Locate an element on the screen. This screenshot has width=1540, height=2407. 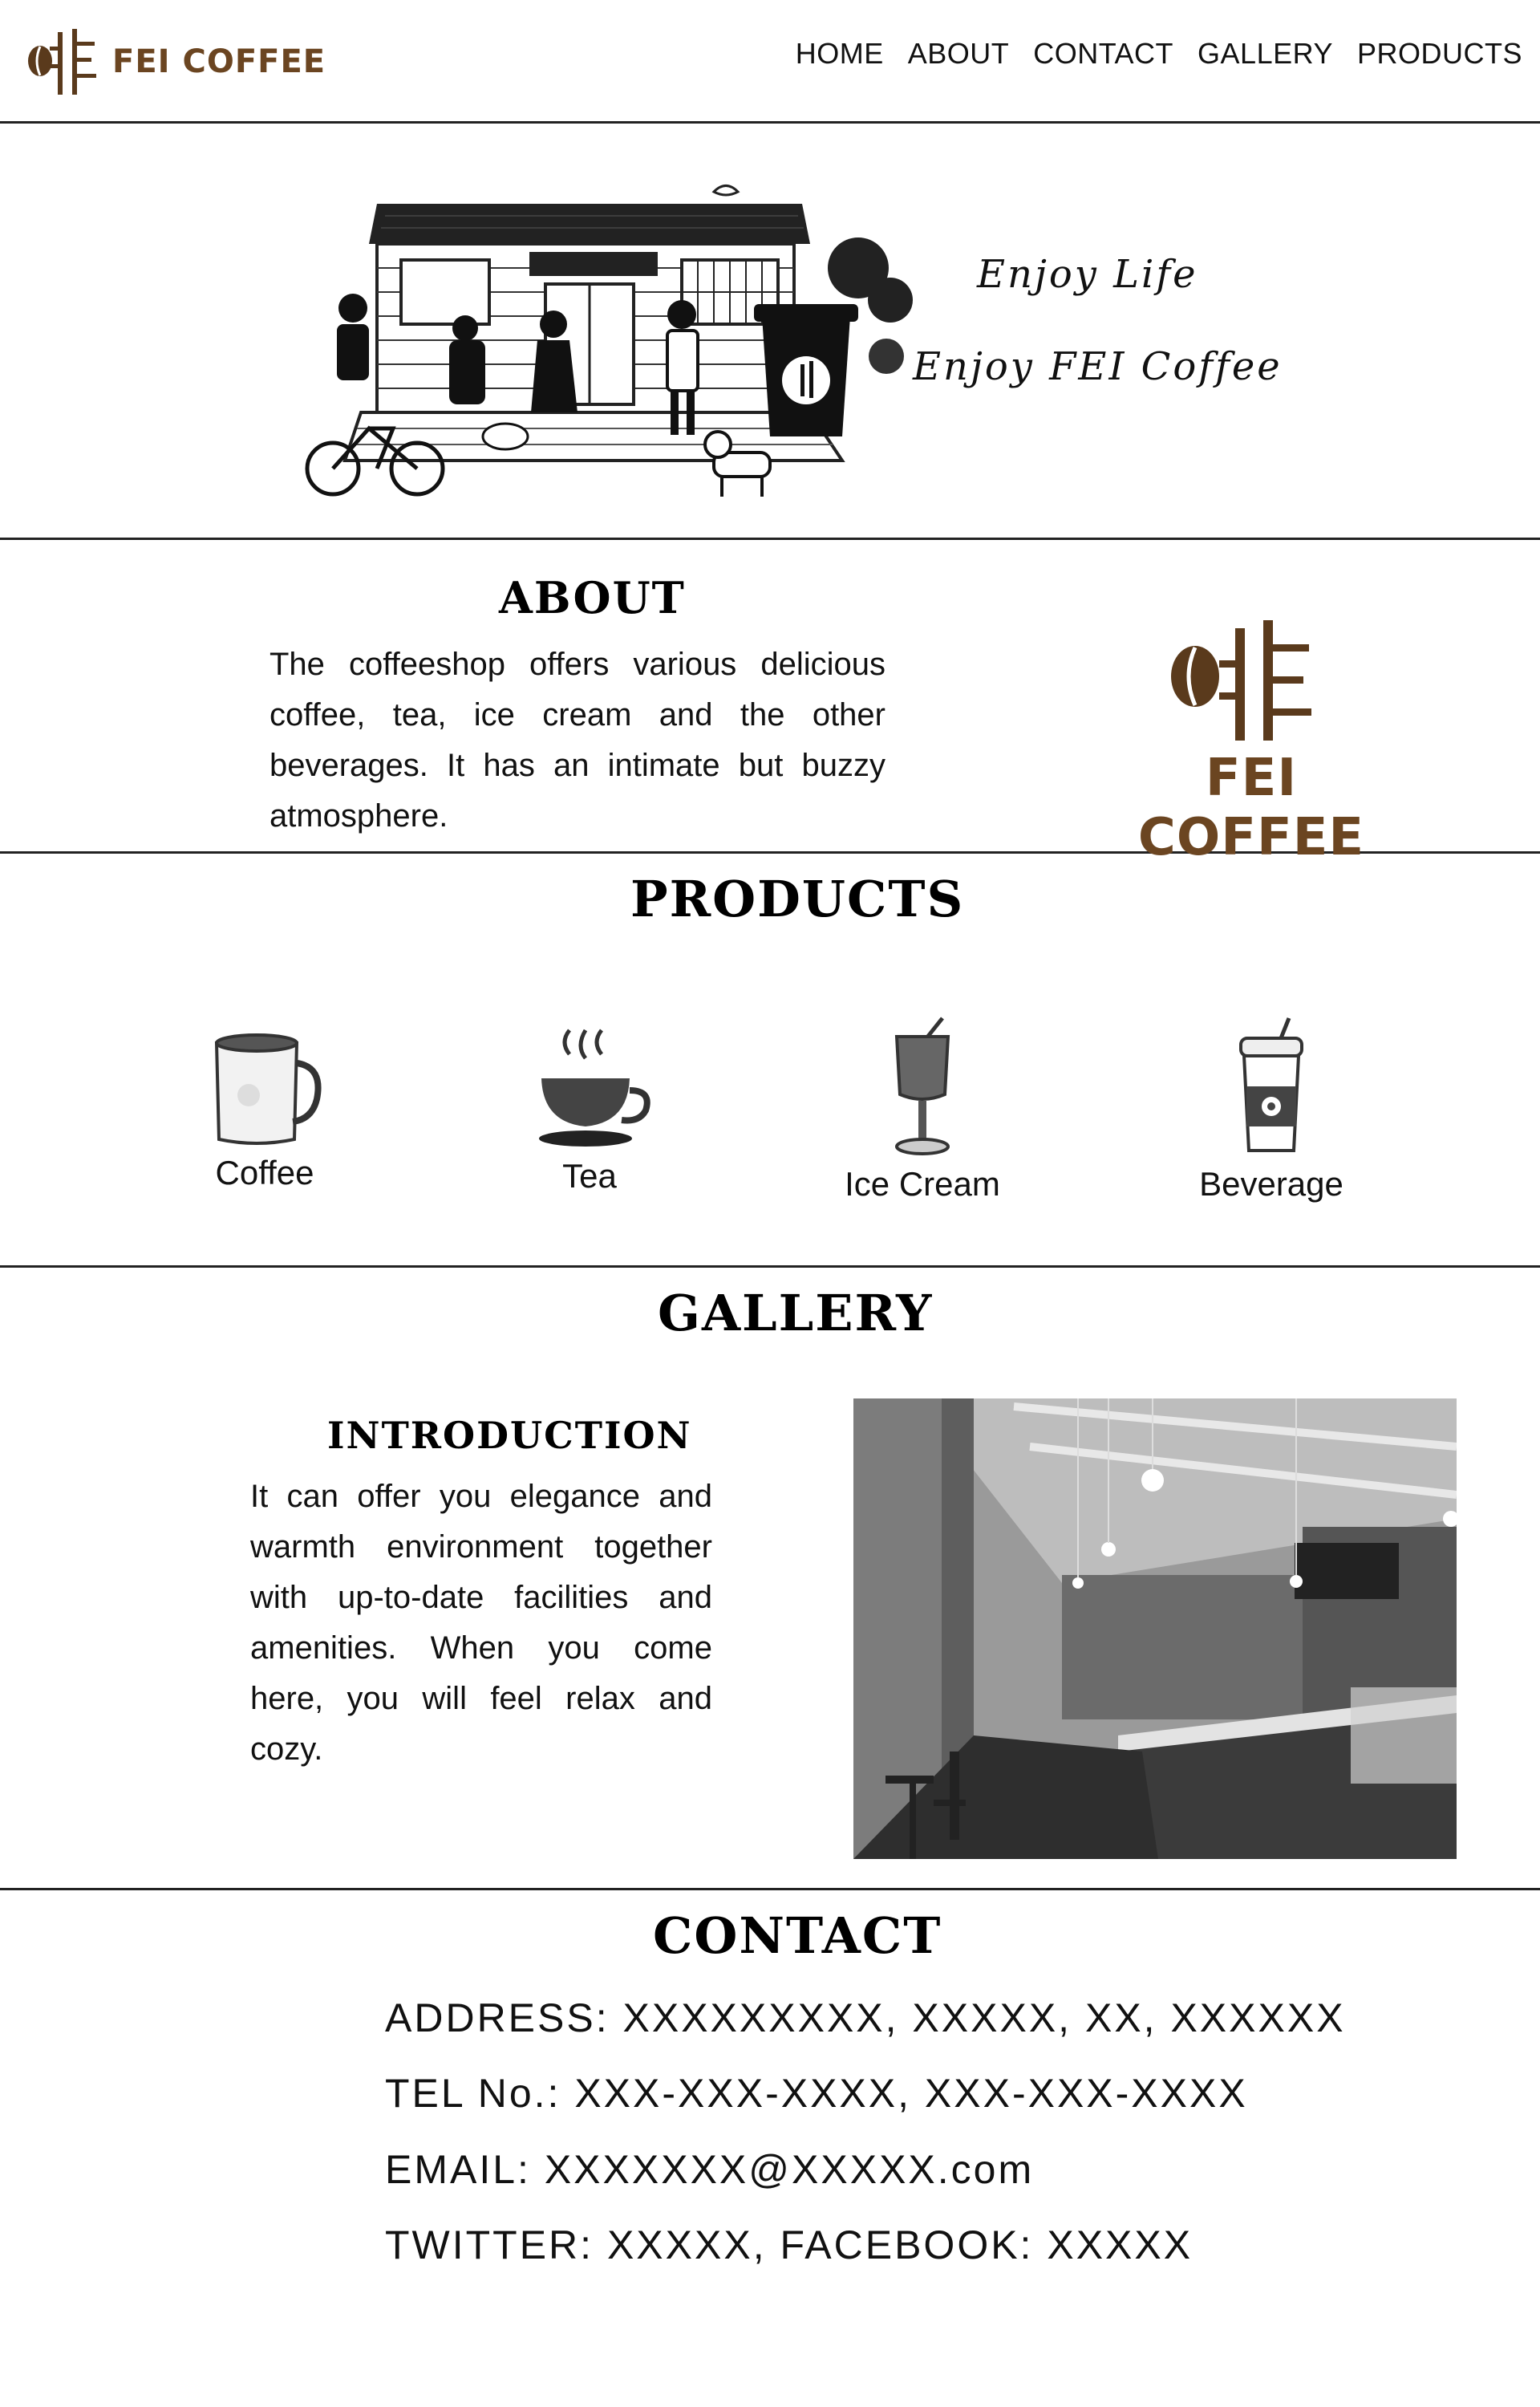
beverage-cup-icon is located at coordinates (1271, 1085).